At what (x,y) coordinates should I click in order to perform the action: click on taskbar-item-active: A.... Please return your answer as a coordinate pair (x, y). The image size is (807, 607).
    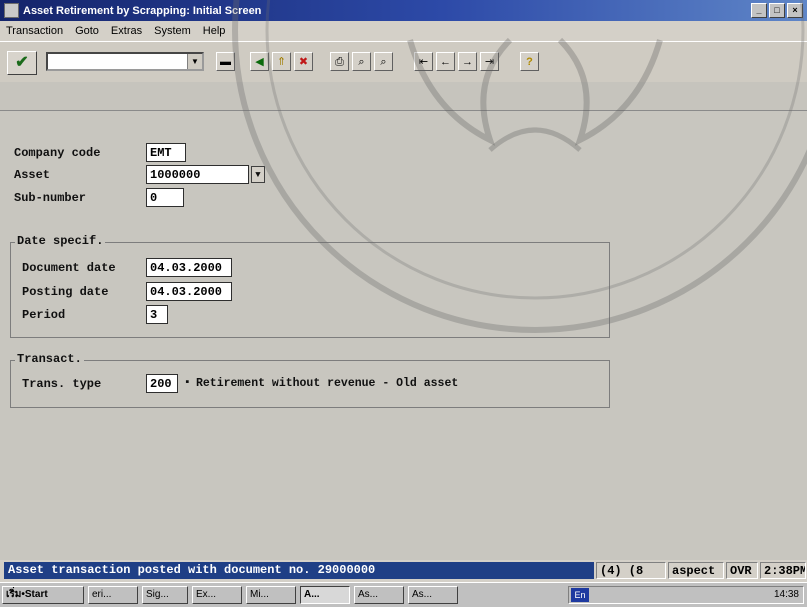
    Looking at the image, I should click on (325, 595).